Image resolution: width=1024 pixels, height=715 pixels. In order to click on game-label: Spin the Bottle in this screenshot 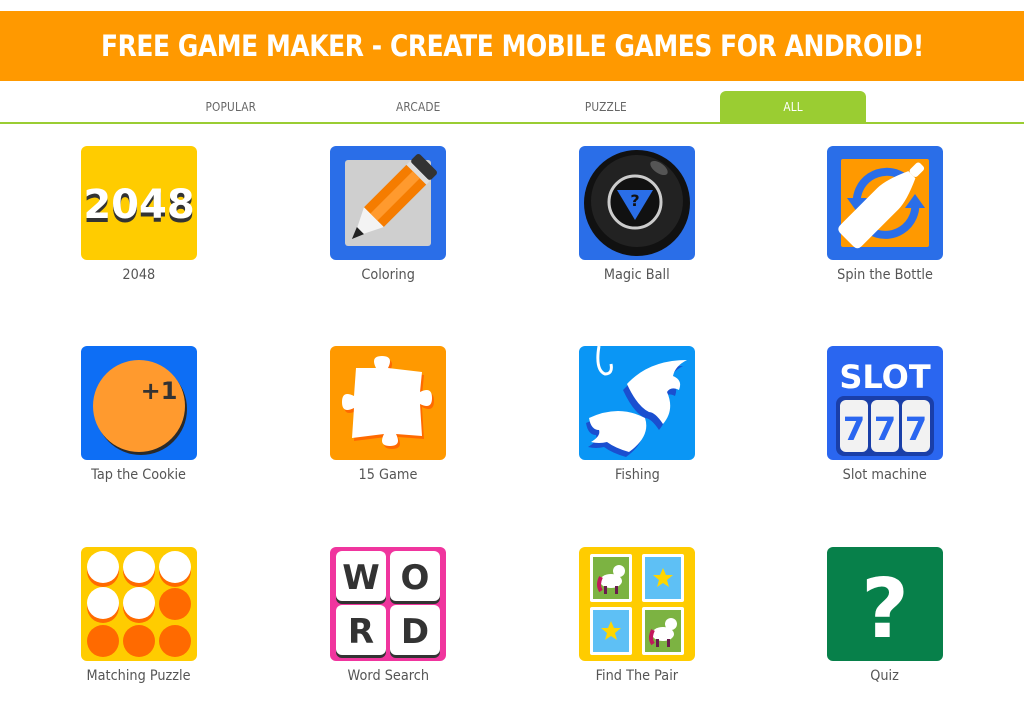, I will do `click(885, 275)`.